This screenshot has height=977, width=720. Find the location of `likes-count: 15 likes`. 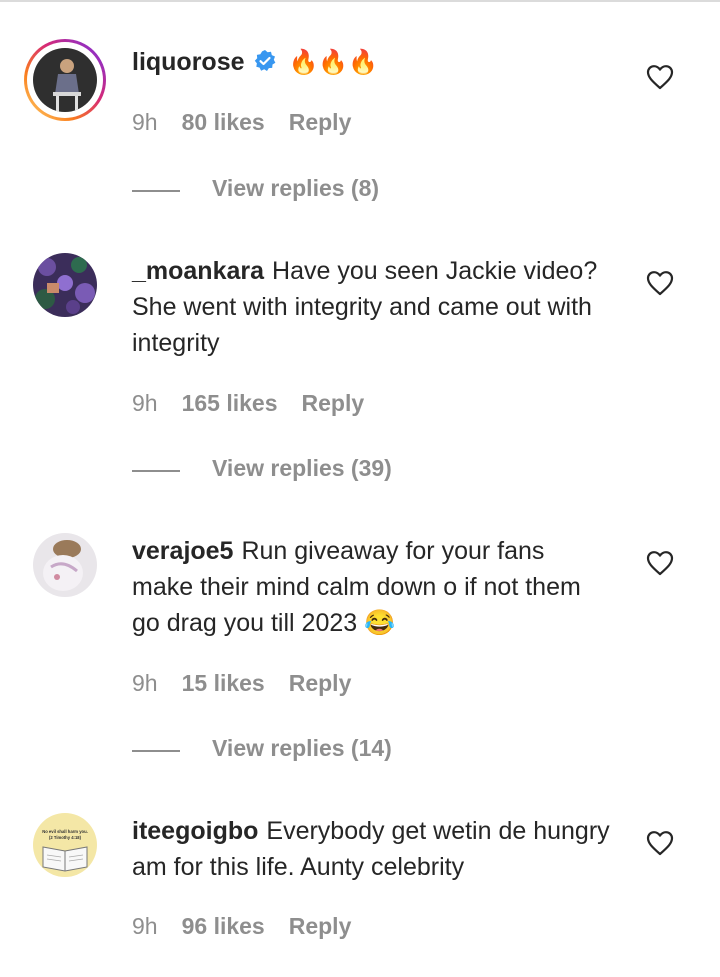

likes-count: 15 likes is located at coordinates (223, 683).